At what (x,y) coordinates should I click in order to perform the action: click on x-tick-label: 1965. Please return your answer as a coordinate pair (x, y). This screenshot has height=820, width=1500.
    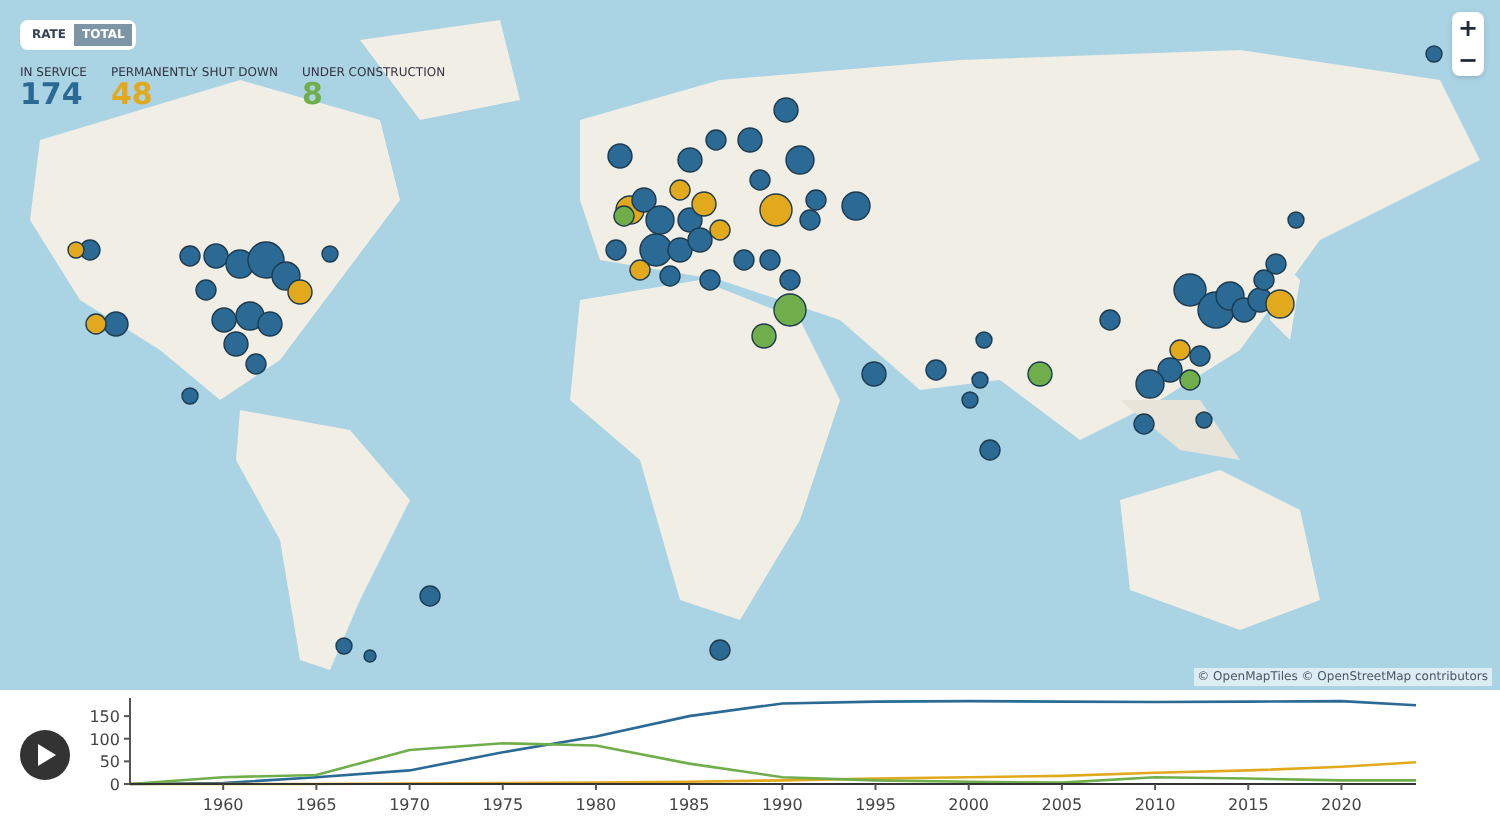
    Looking at the image, I should click on (316, 805).